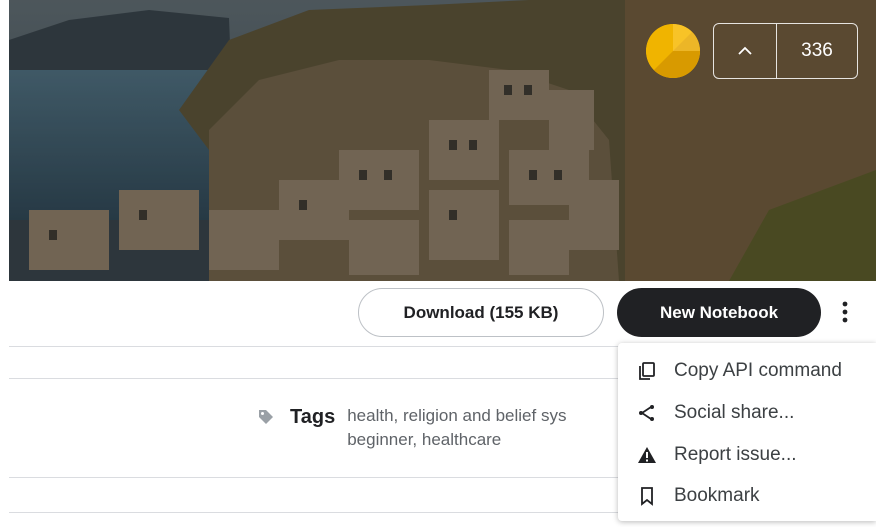 The image size is (876, 527). I want to click on tags-line: beginner, healthcare, so click(424, 439).